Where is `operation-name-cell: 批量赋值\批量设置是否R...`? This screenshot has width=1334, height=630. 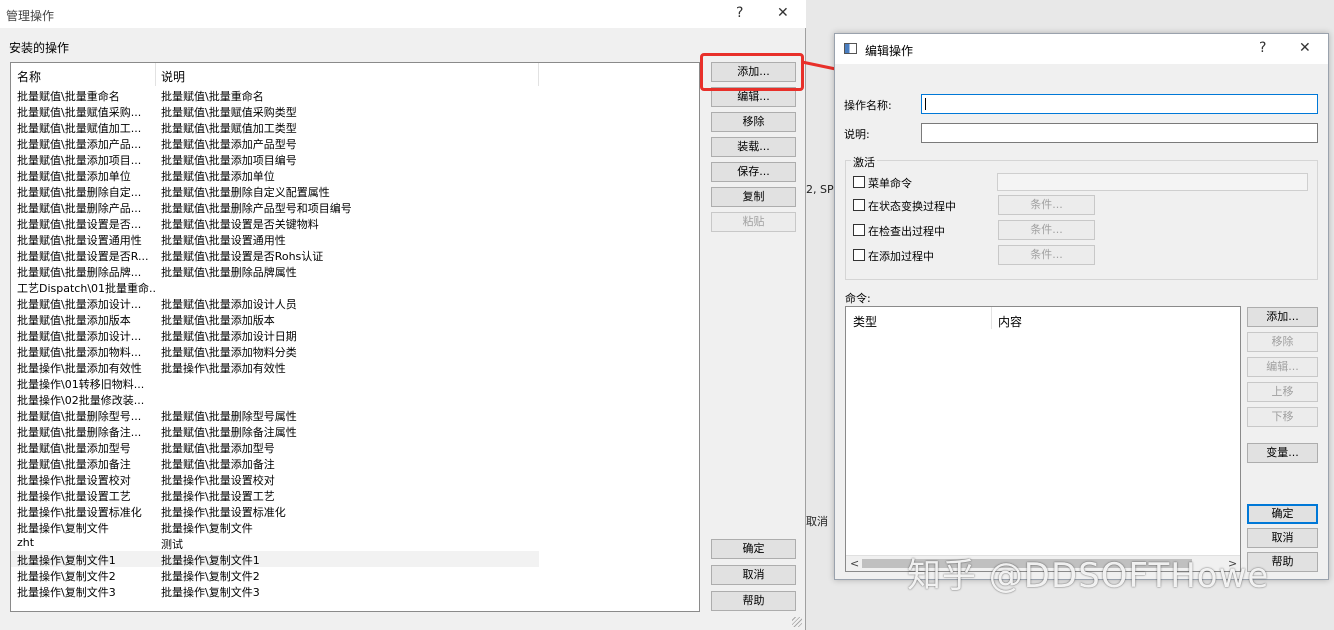
operation-name-cell: 批量赋值\批量设置是否R... is located at coordinates (83, 256).